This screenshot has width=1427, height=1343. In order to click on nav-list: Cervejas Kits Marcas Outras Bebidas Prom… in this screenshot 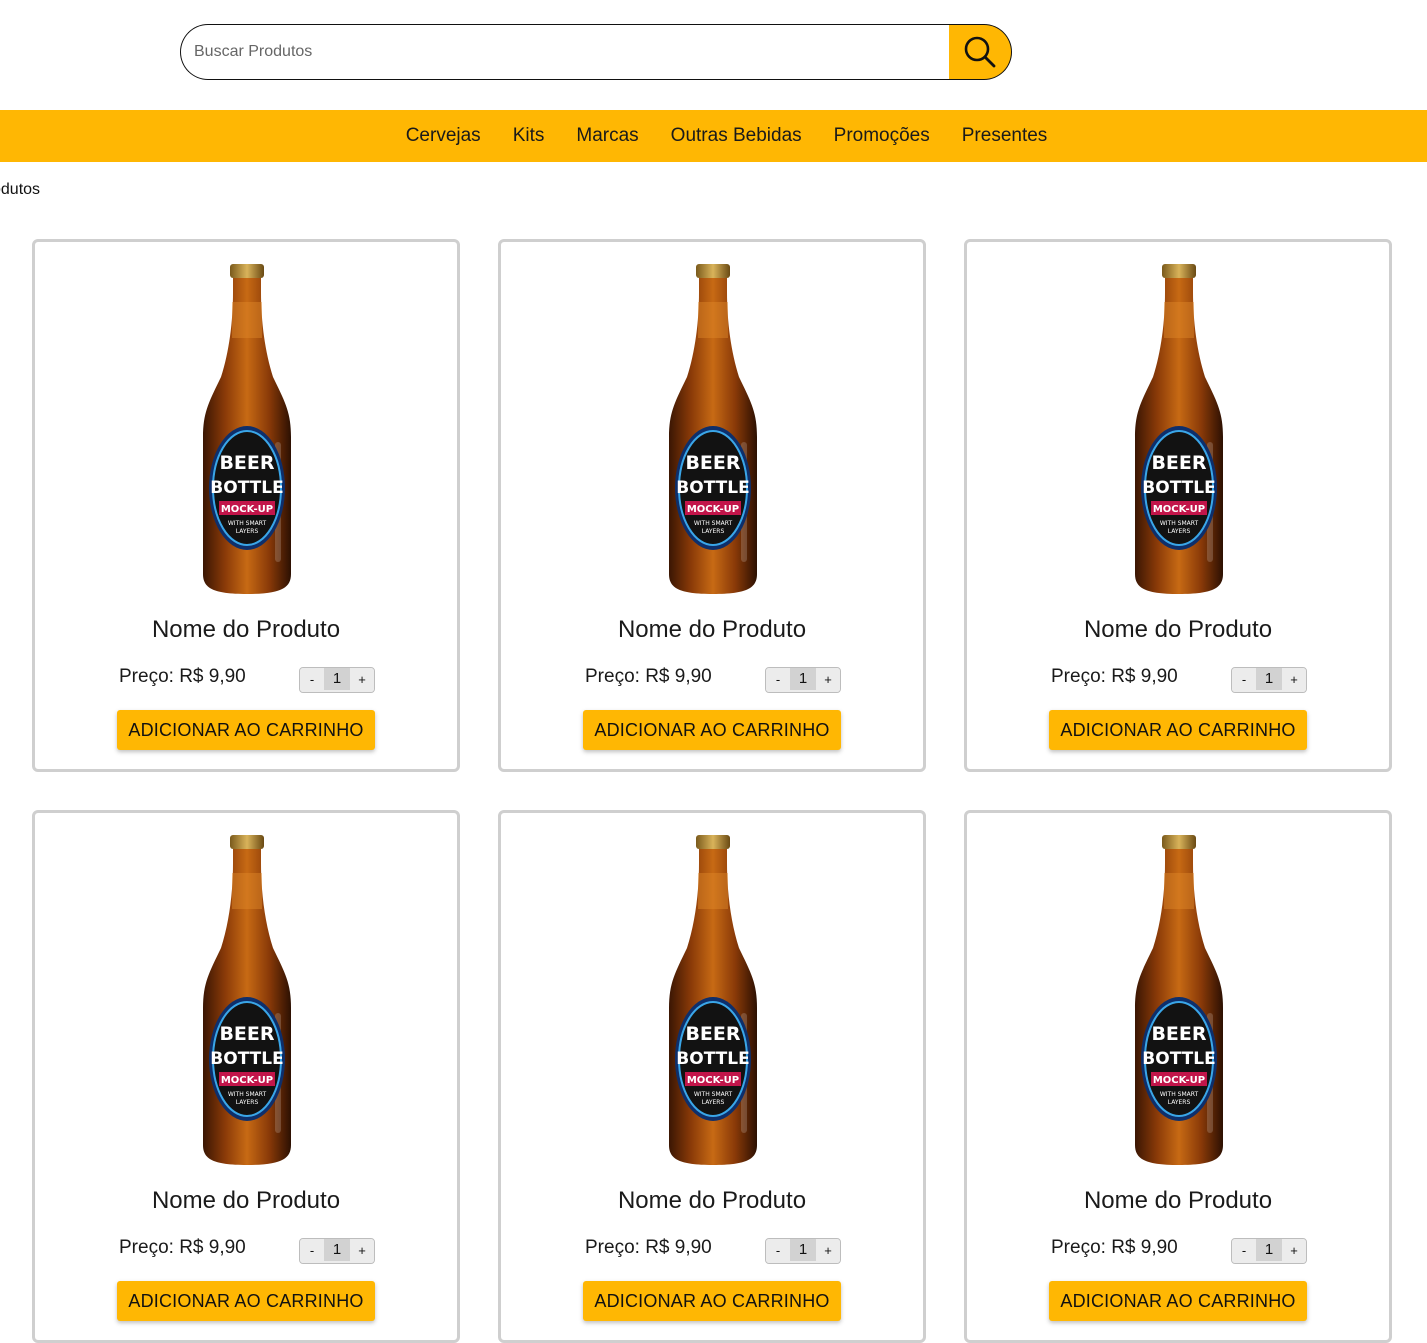, I will do `click(714, 136)`.